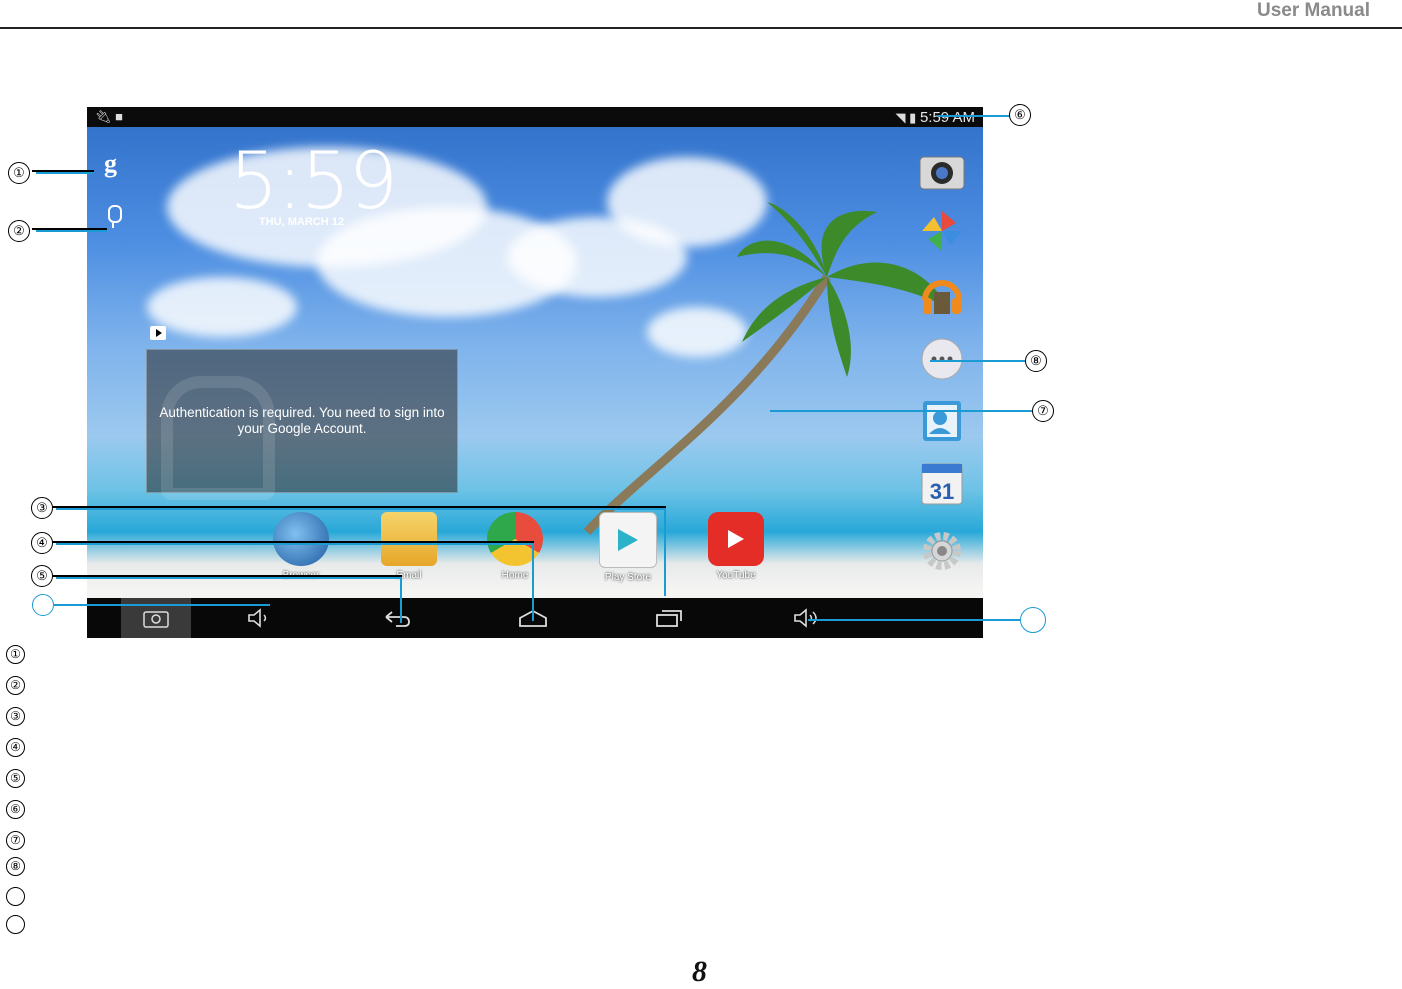  I want to click on usb-icon: 🔌︎ ■, so click(109, 116).